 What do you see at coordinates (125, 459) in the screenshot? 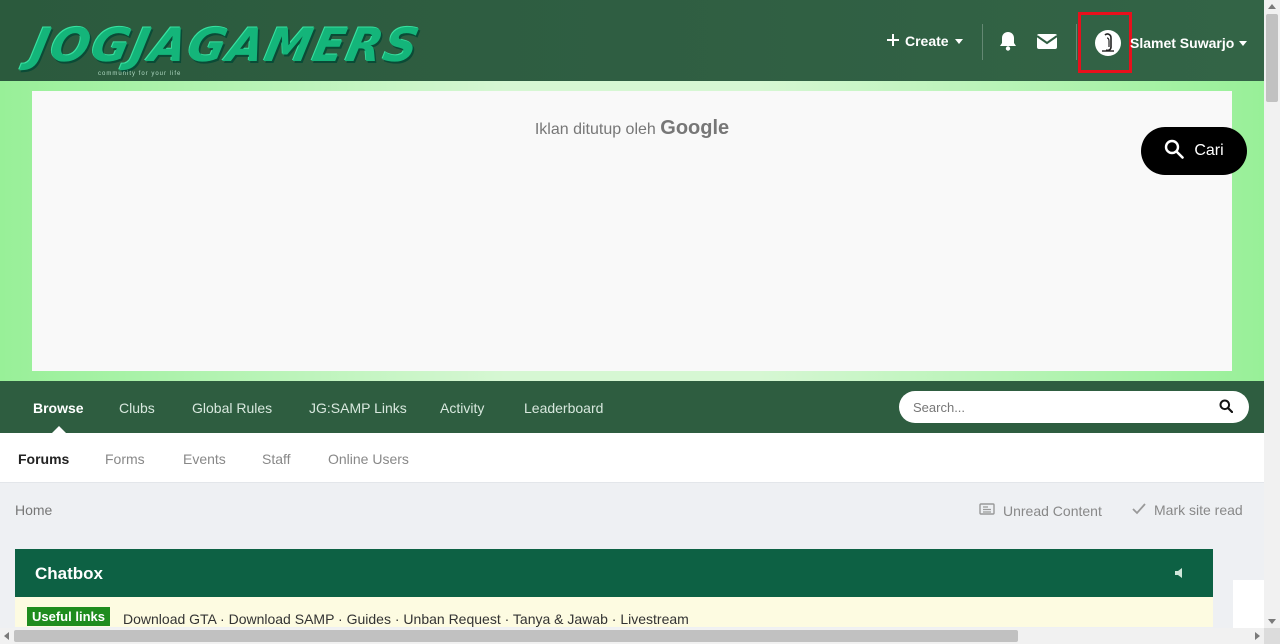
I see `subnav-item-forms: Forms` at bounding box center [125, 459].